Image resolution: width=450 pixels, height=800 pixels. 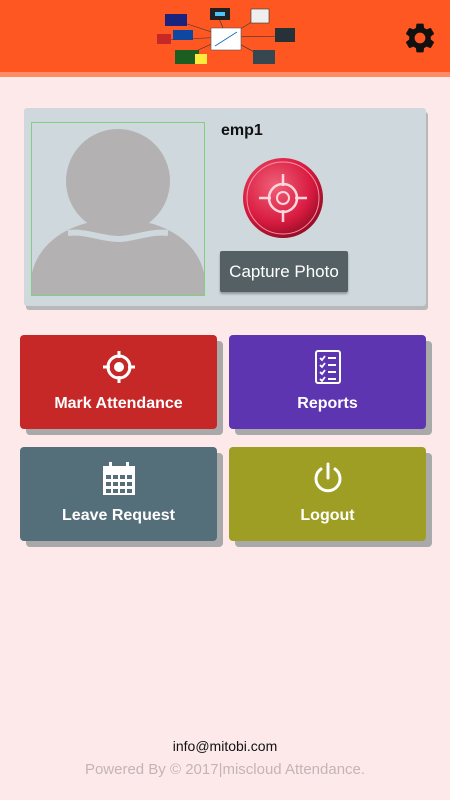 I want to click on power-icon, so click(x=327, y=477).